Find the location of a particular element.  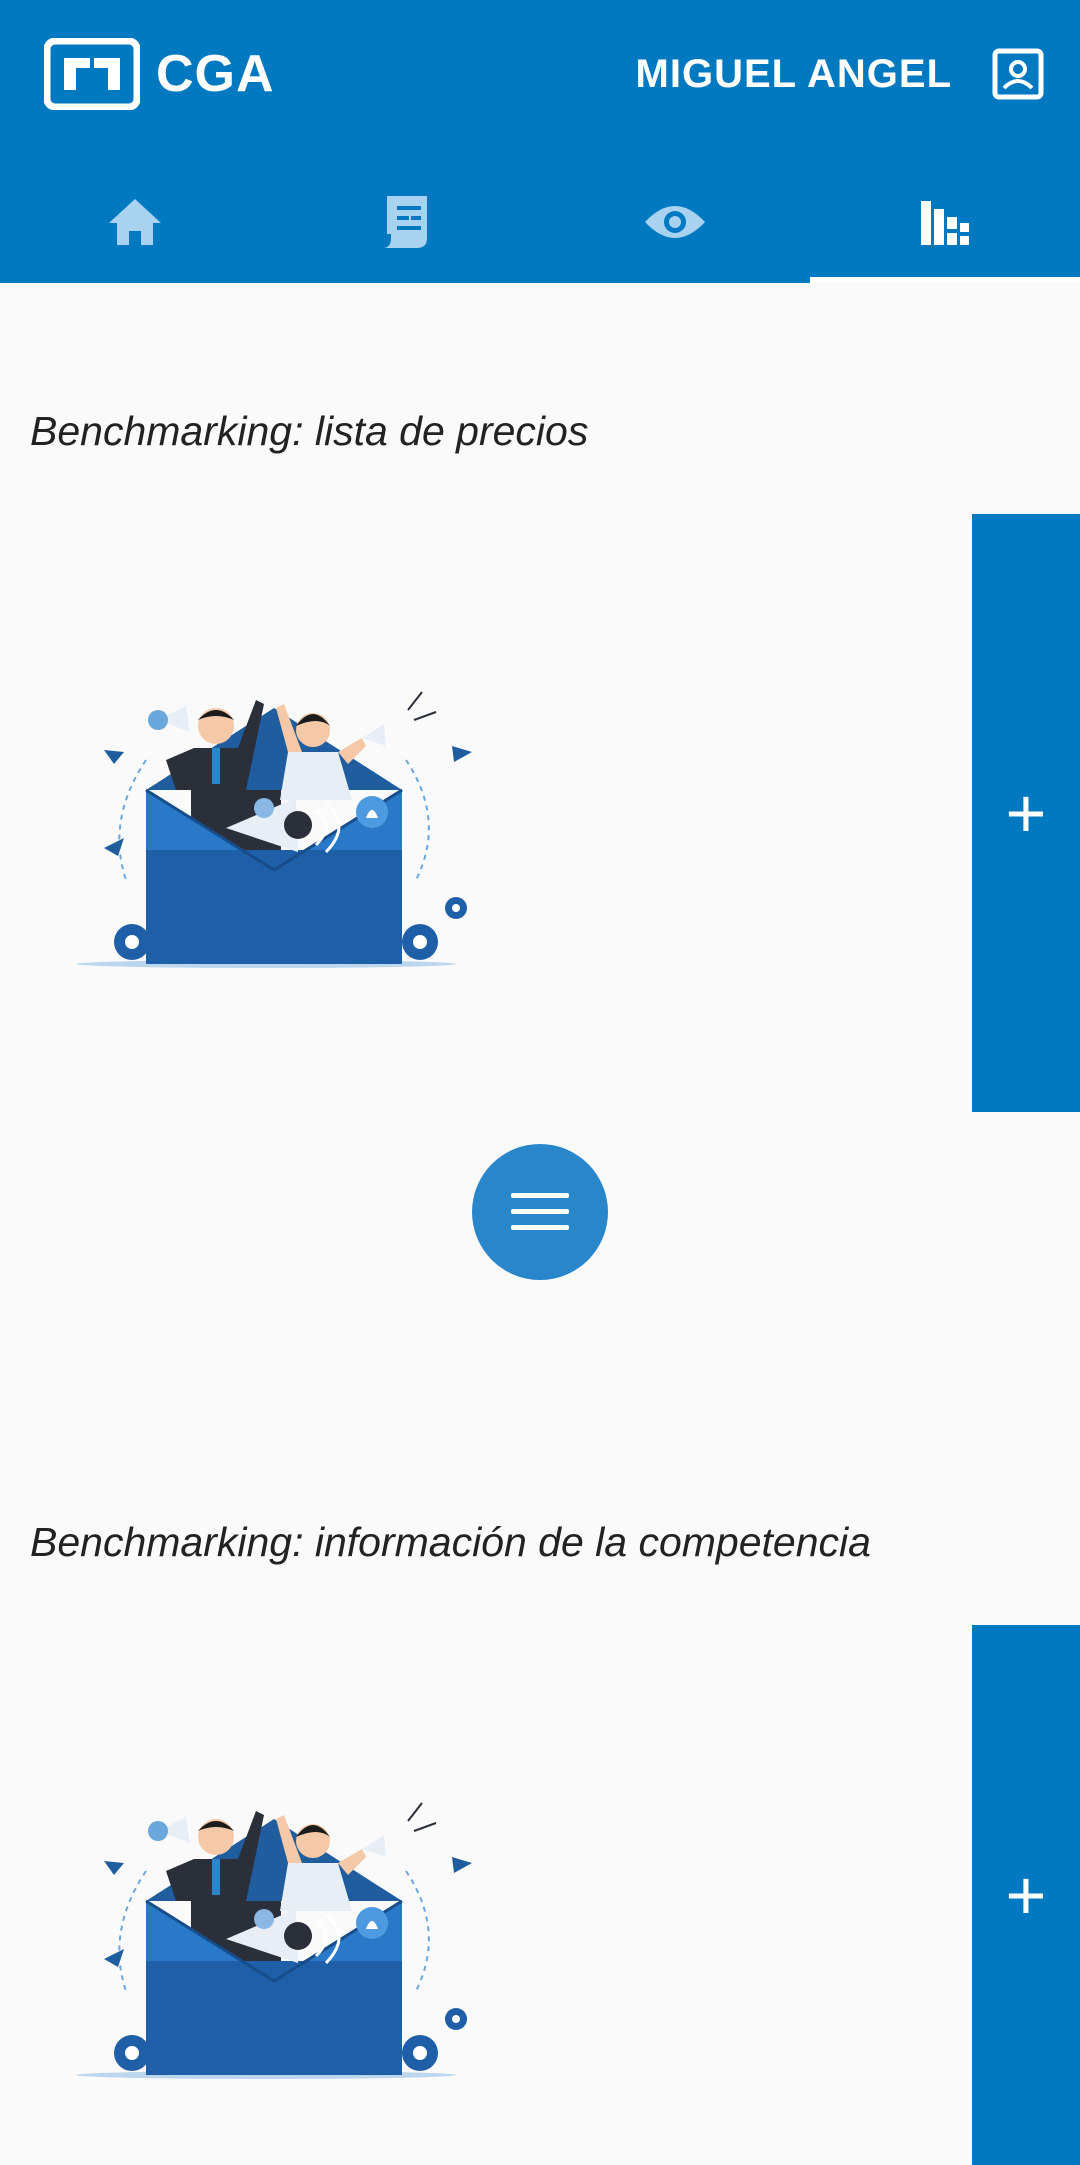

add-price-list-button: + is located at coordinates (1026, 813).